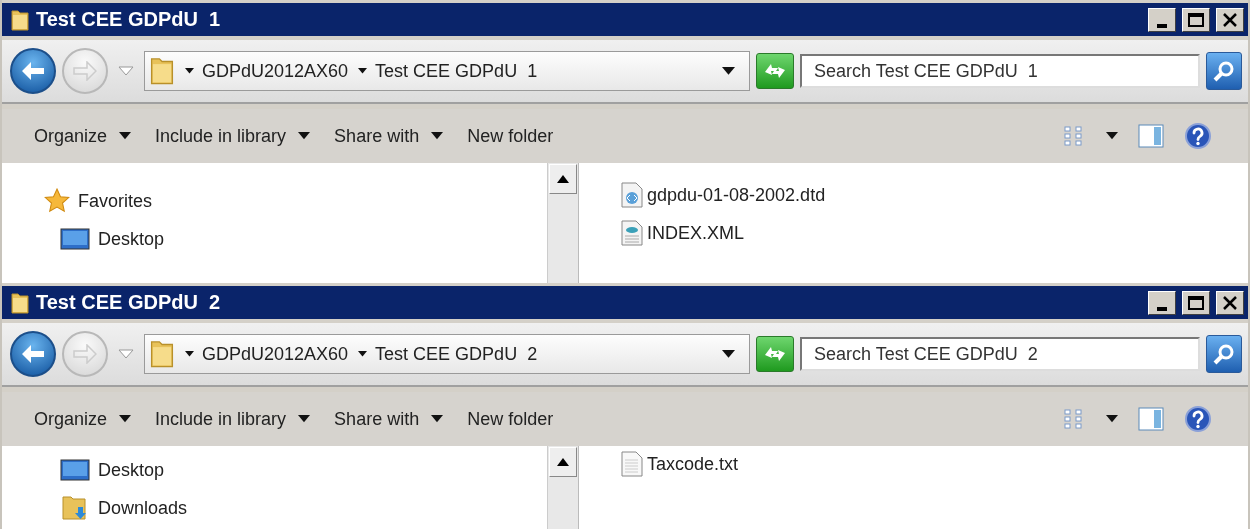 The image size is (1250, 529). Describe the element at coordinates (632, 464) in the screenshot. I see `text-document-icon` at that location.